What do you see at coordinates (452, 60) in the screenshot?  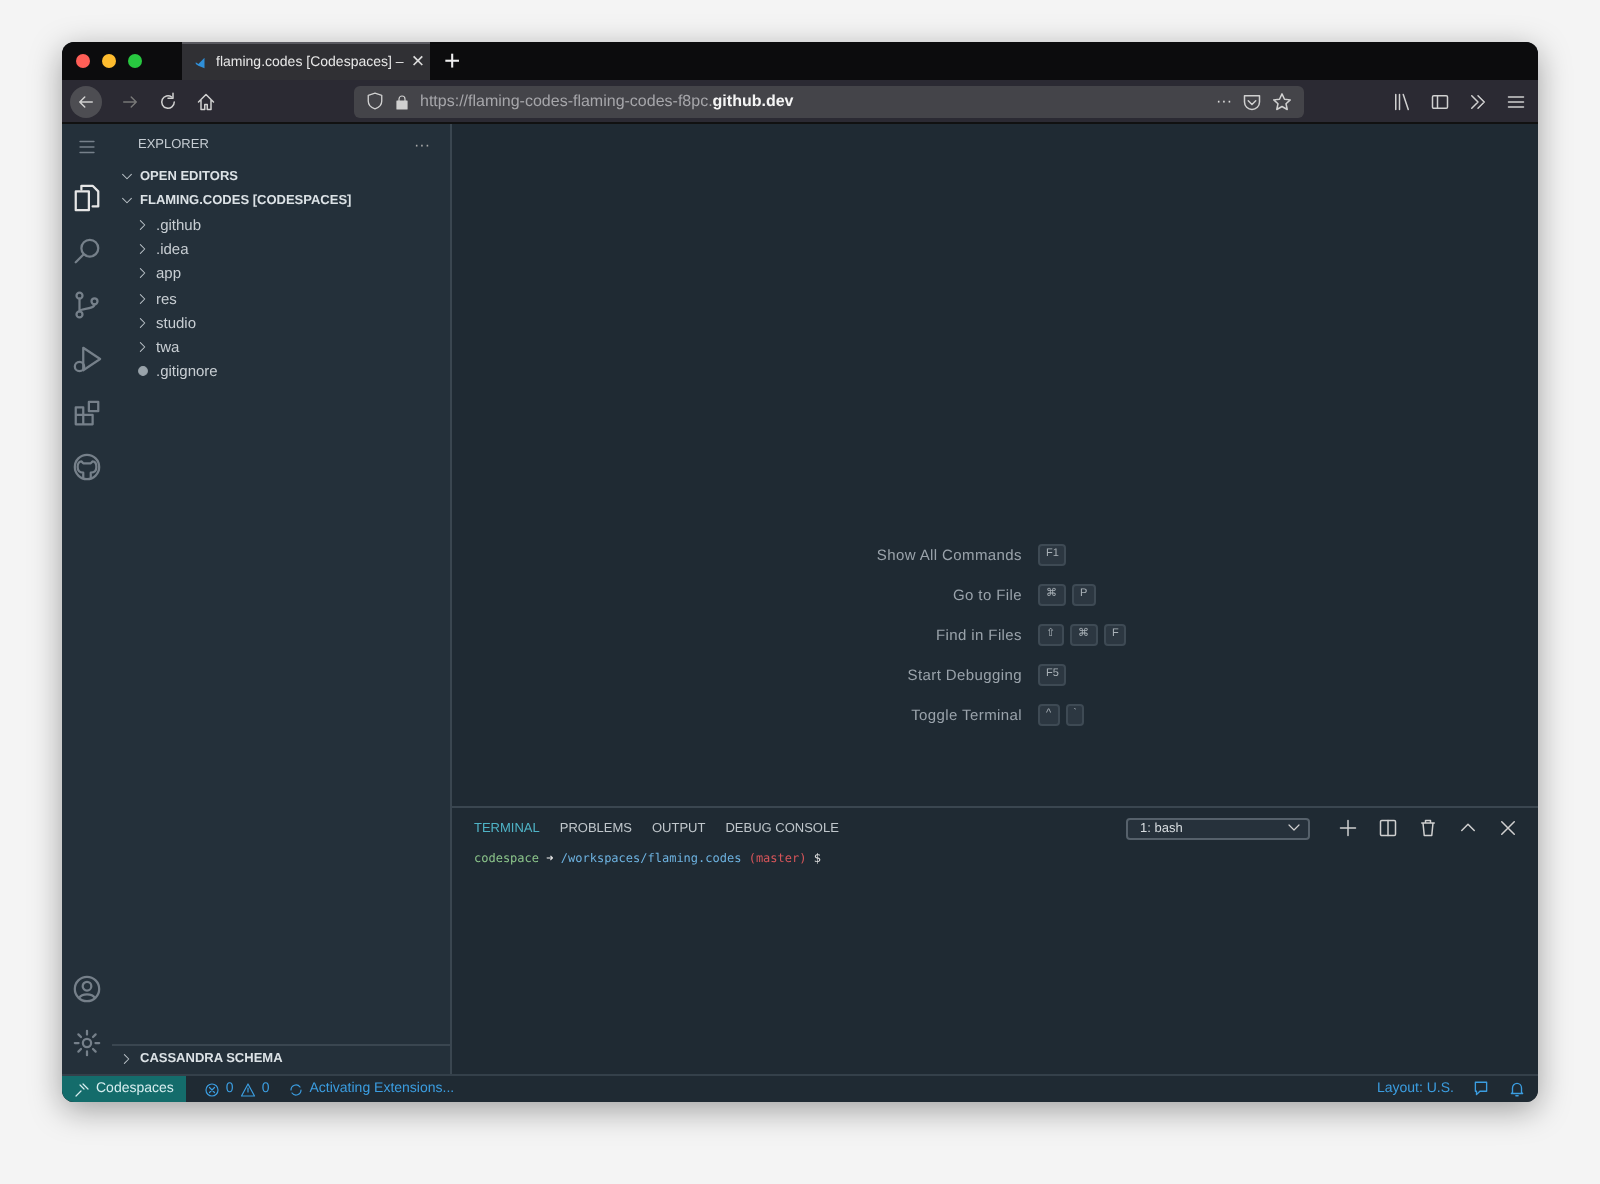 I see `new-tab-button: +` at bounding box center [452, 60].